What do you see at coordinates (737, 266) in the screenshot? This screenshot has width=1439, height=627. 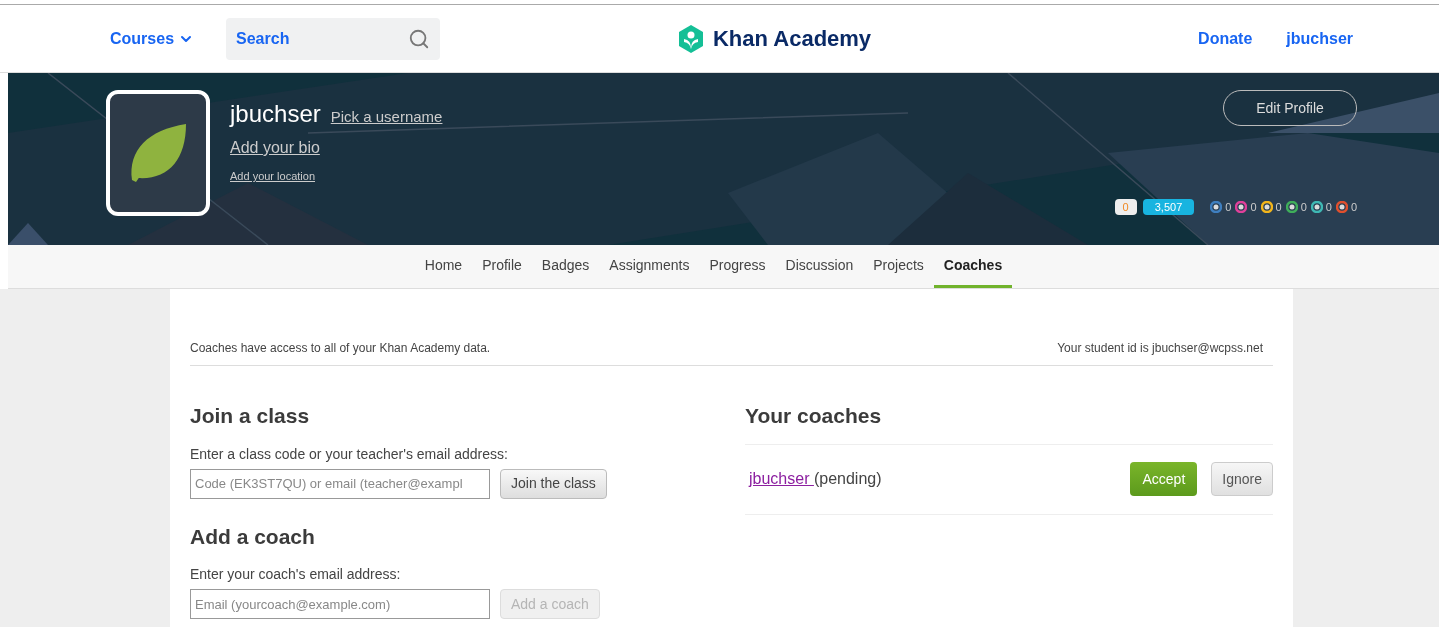 I see `profile-tab: Progress` at bounding box center [737, 266].